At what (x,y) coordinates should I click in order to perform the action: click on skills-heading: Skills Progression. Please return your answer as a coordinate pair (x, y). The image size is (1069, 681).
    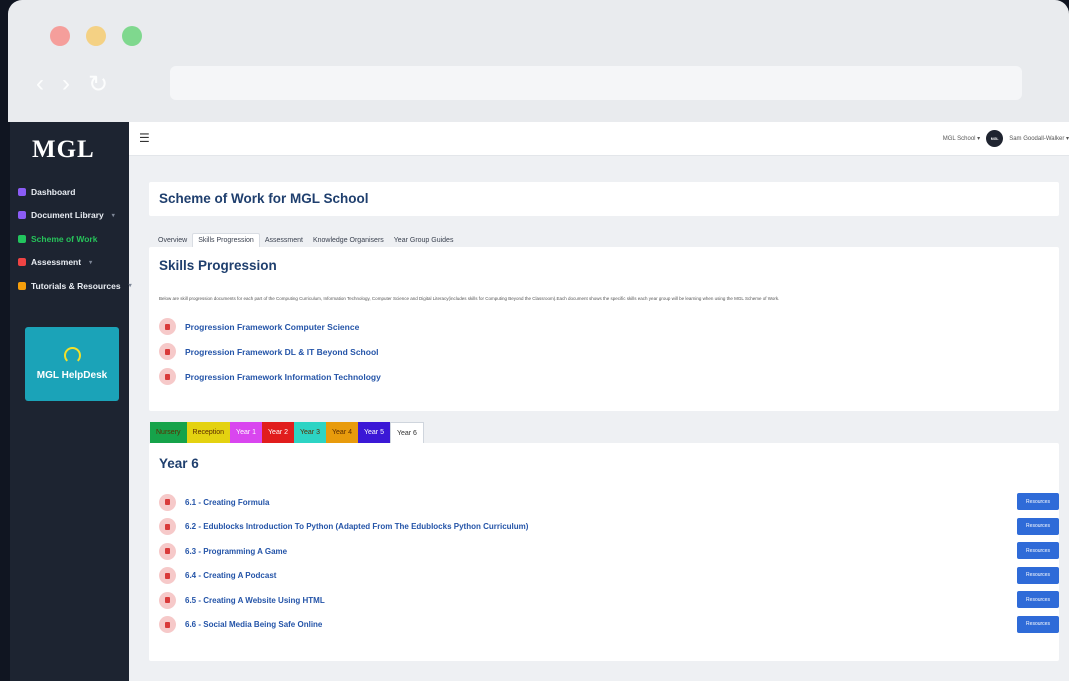
    Looking at the image, I should click on (218, 265).